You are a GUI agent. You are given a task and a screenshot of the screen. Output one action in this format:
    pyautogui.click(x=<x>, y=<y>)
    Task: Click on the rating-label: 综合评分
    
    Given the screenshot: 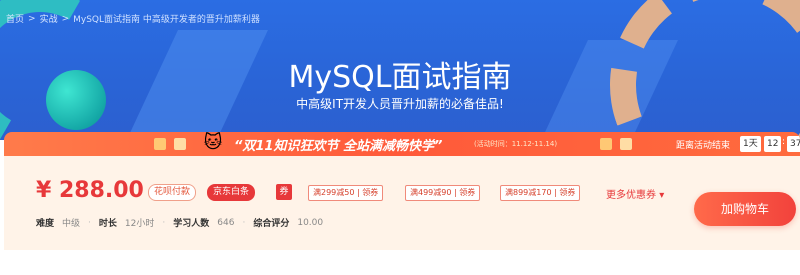 What is the action you would take?
    pyautogui.click(x=271, y=224)
    